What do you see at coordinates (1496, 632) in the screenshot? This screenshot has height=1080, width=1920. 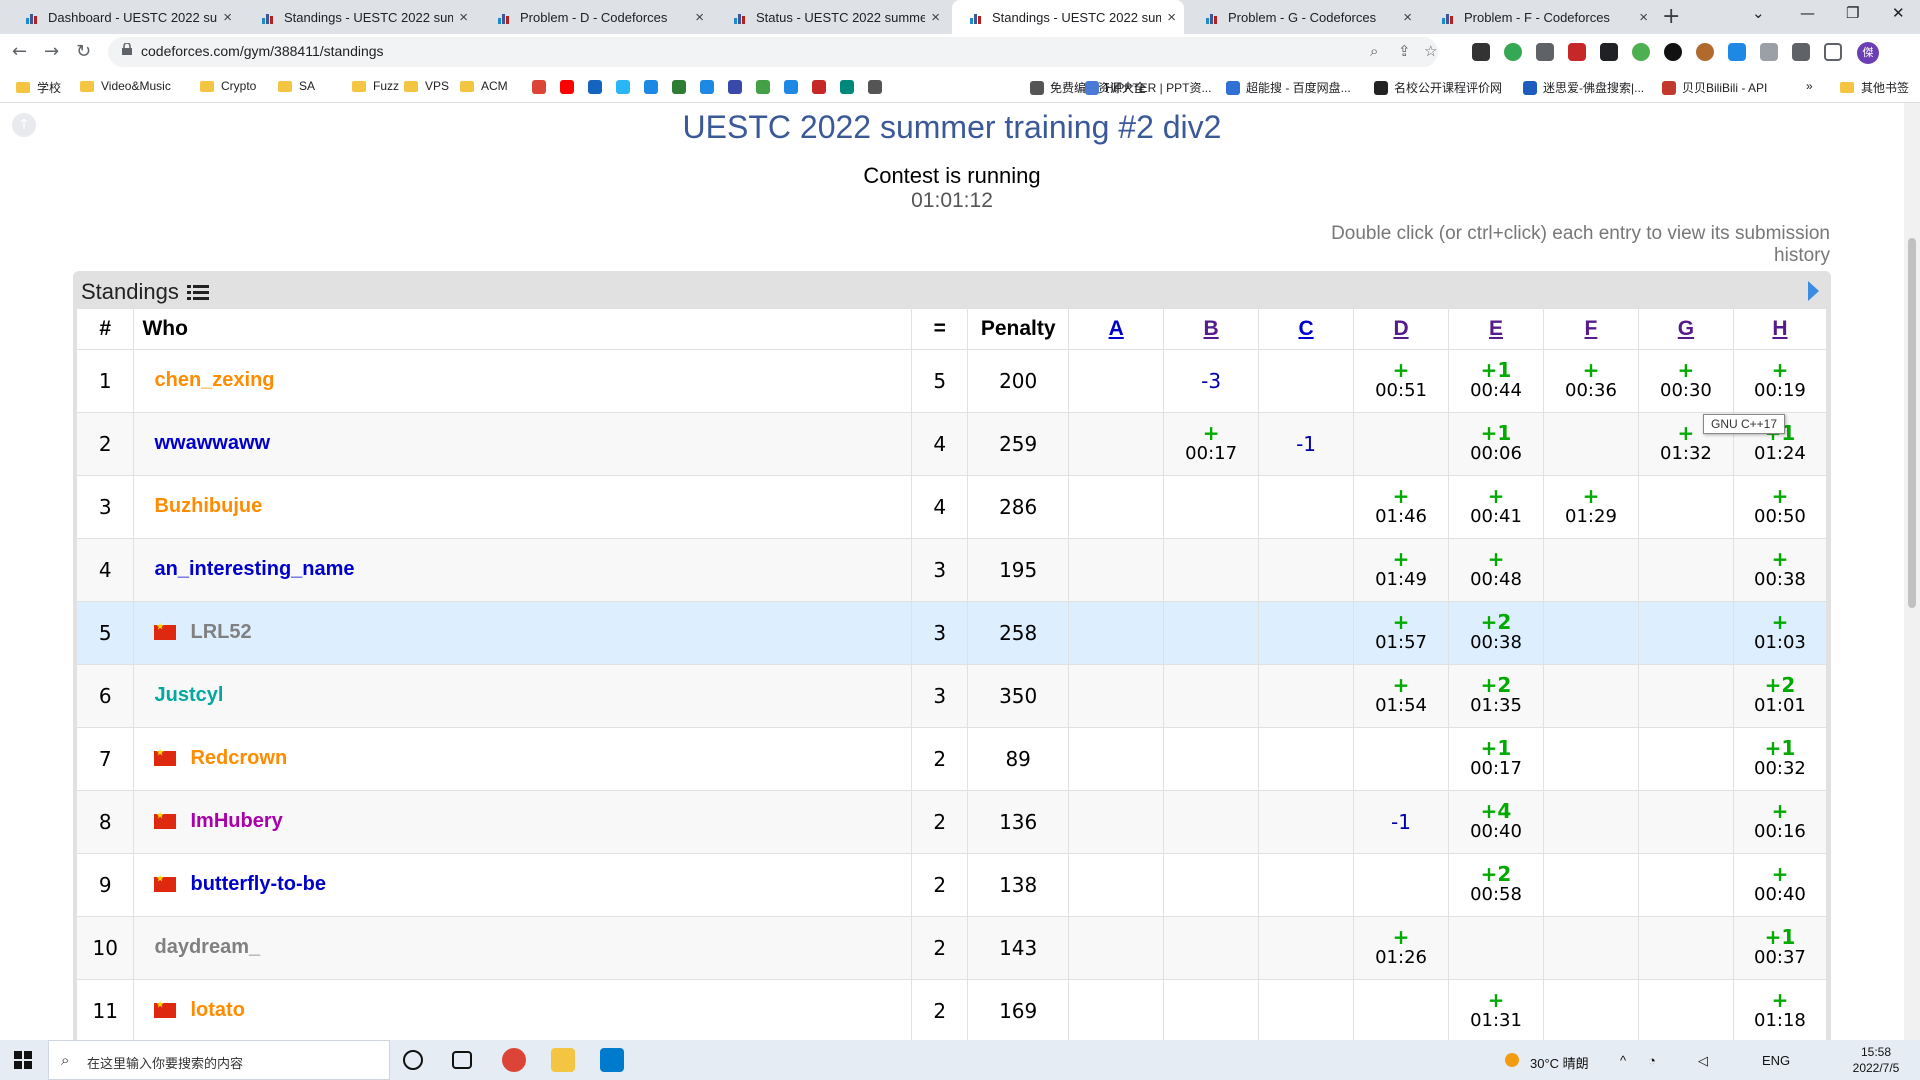 I see `problem-result-cell: +2 00:38` at bounding box center [1496, 632].